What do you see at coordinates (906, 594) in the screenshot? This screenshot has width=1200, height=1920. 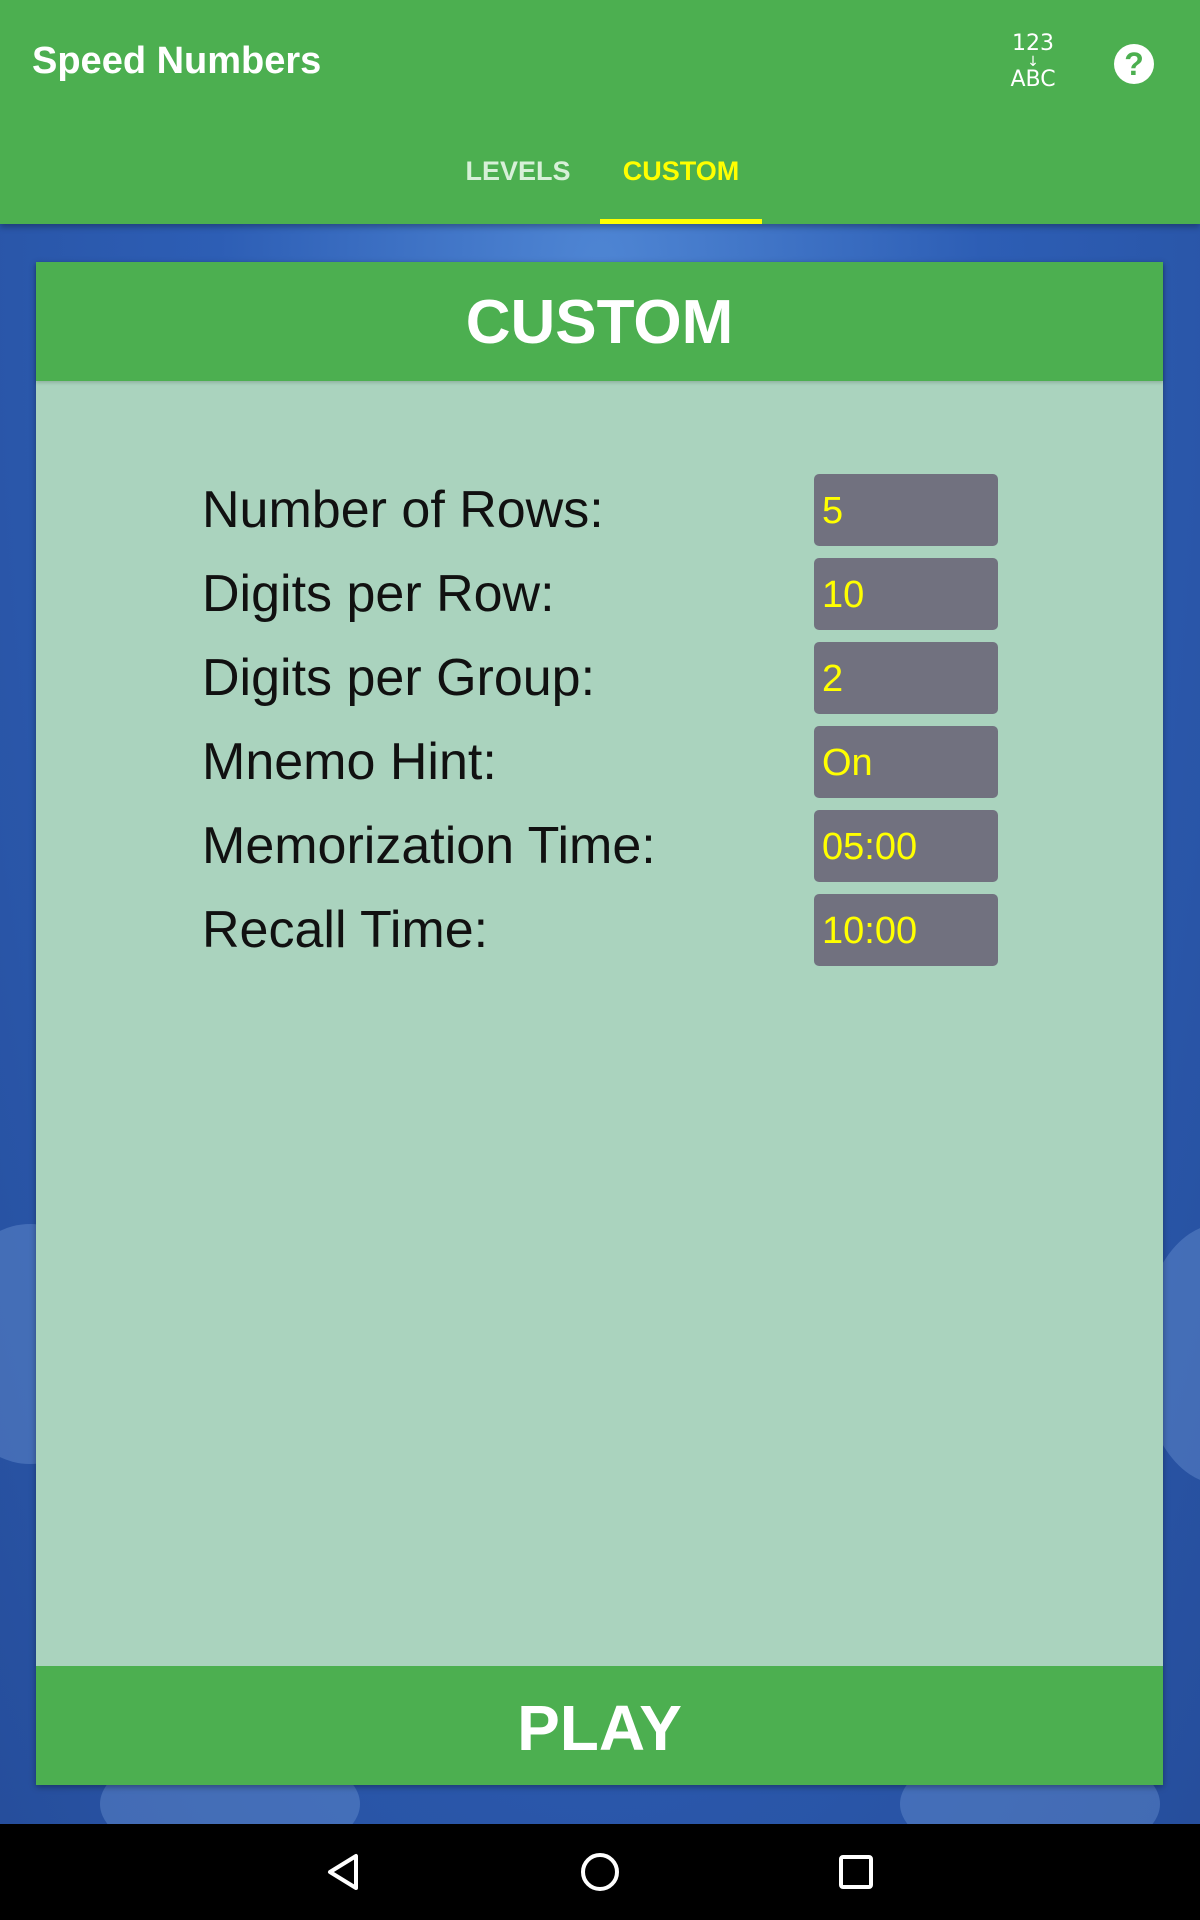 I see `digits-per-row-field: 10` at bounding box center [906, 594].